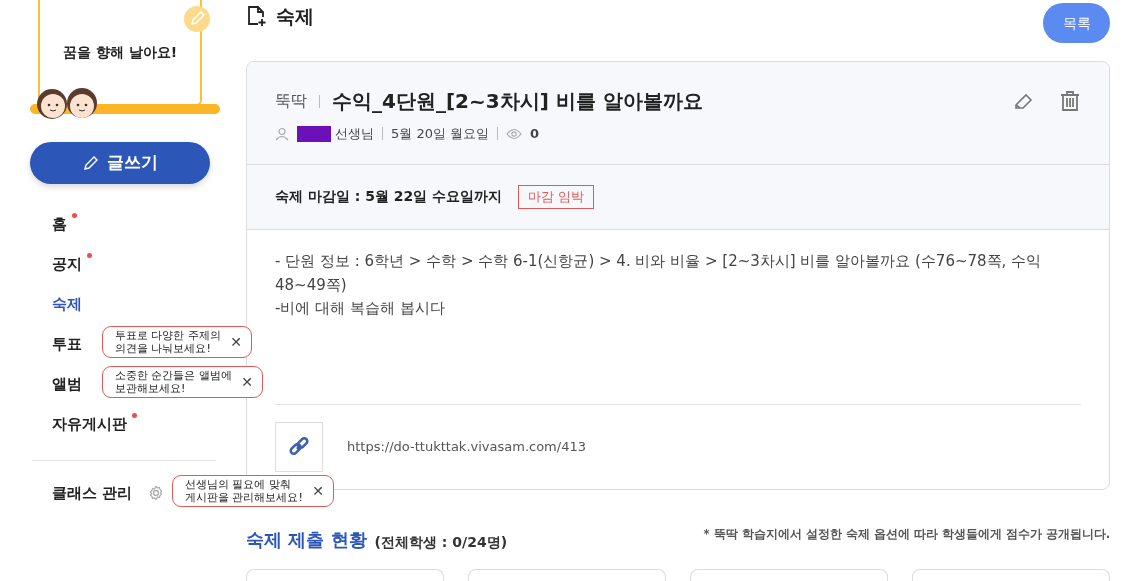 The image size is (1129, 581). I want to click on author-name: 선생님, so click(354, 134).